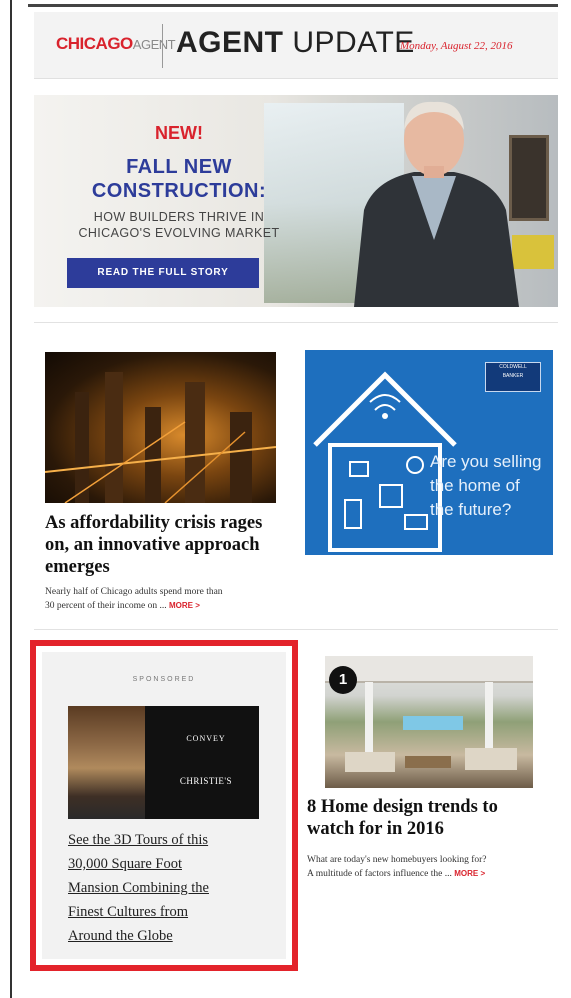 This screenshot has width=571, height=998. What do you see at coordinates (206, 781) in the screenshot?
I see `christies-logo: CHRISTIE'S` at bounding box center [206, 781].